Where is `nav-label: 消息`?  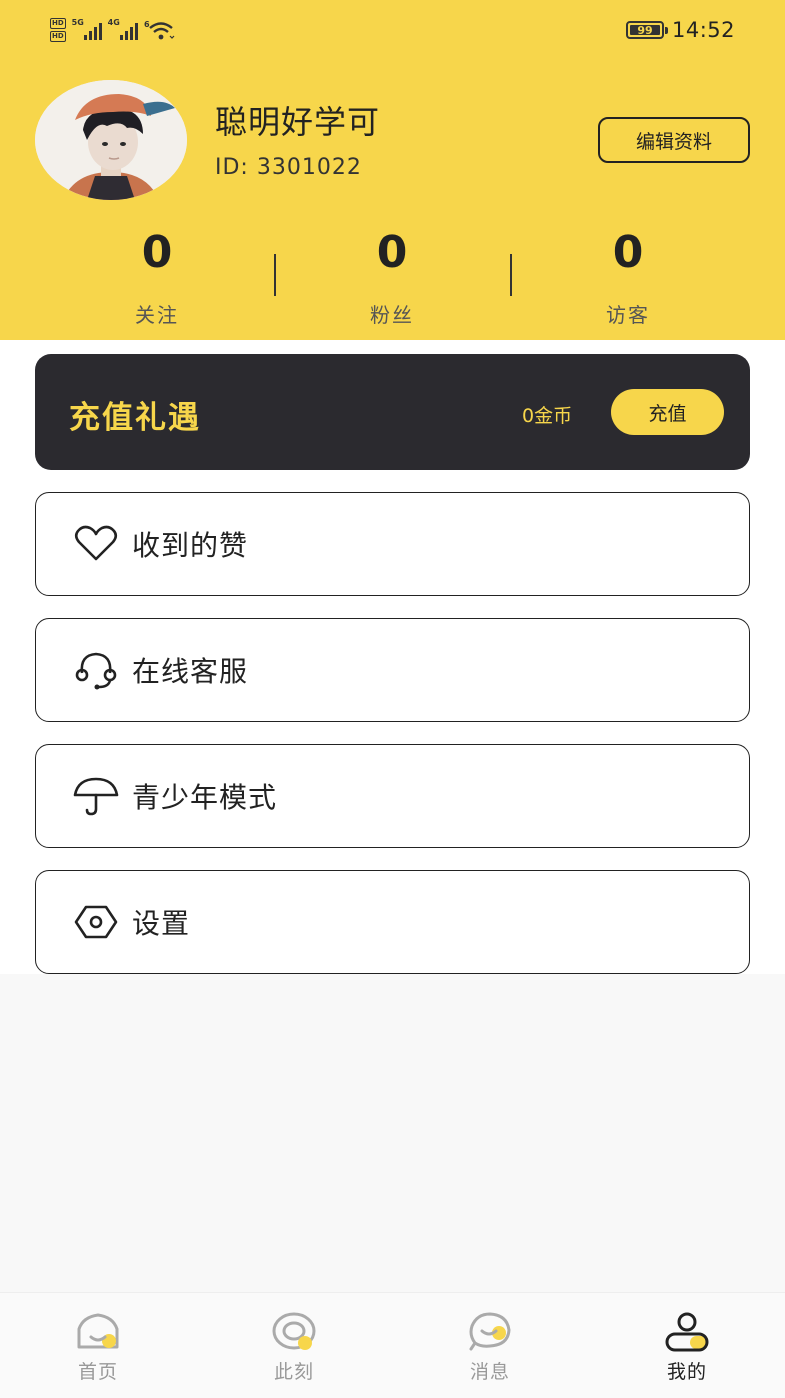 nav-label: 消息 is located at coordinates (489, 1372).